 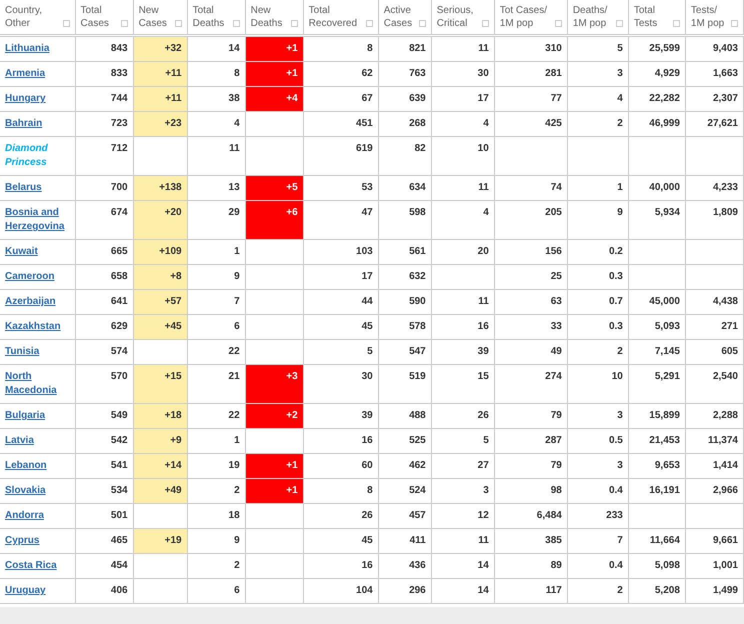 What do you see at coordinates (665, 540) in the screenshot?
I see `table-cell: 11,664` at bounding box center [665, 540].